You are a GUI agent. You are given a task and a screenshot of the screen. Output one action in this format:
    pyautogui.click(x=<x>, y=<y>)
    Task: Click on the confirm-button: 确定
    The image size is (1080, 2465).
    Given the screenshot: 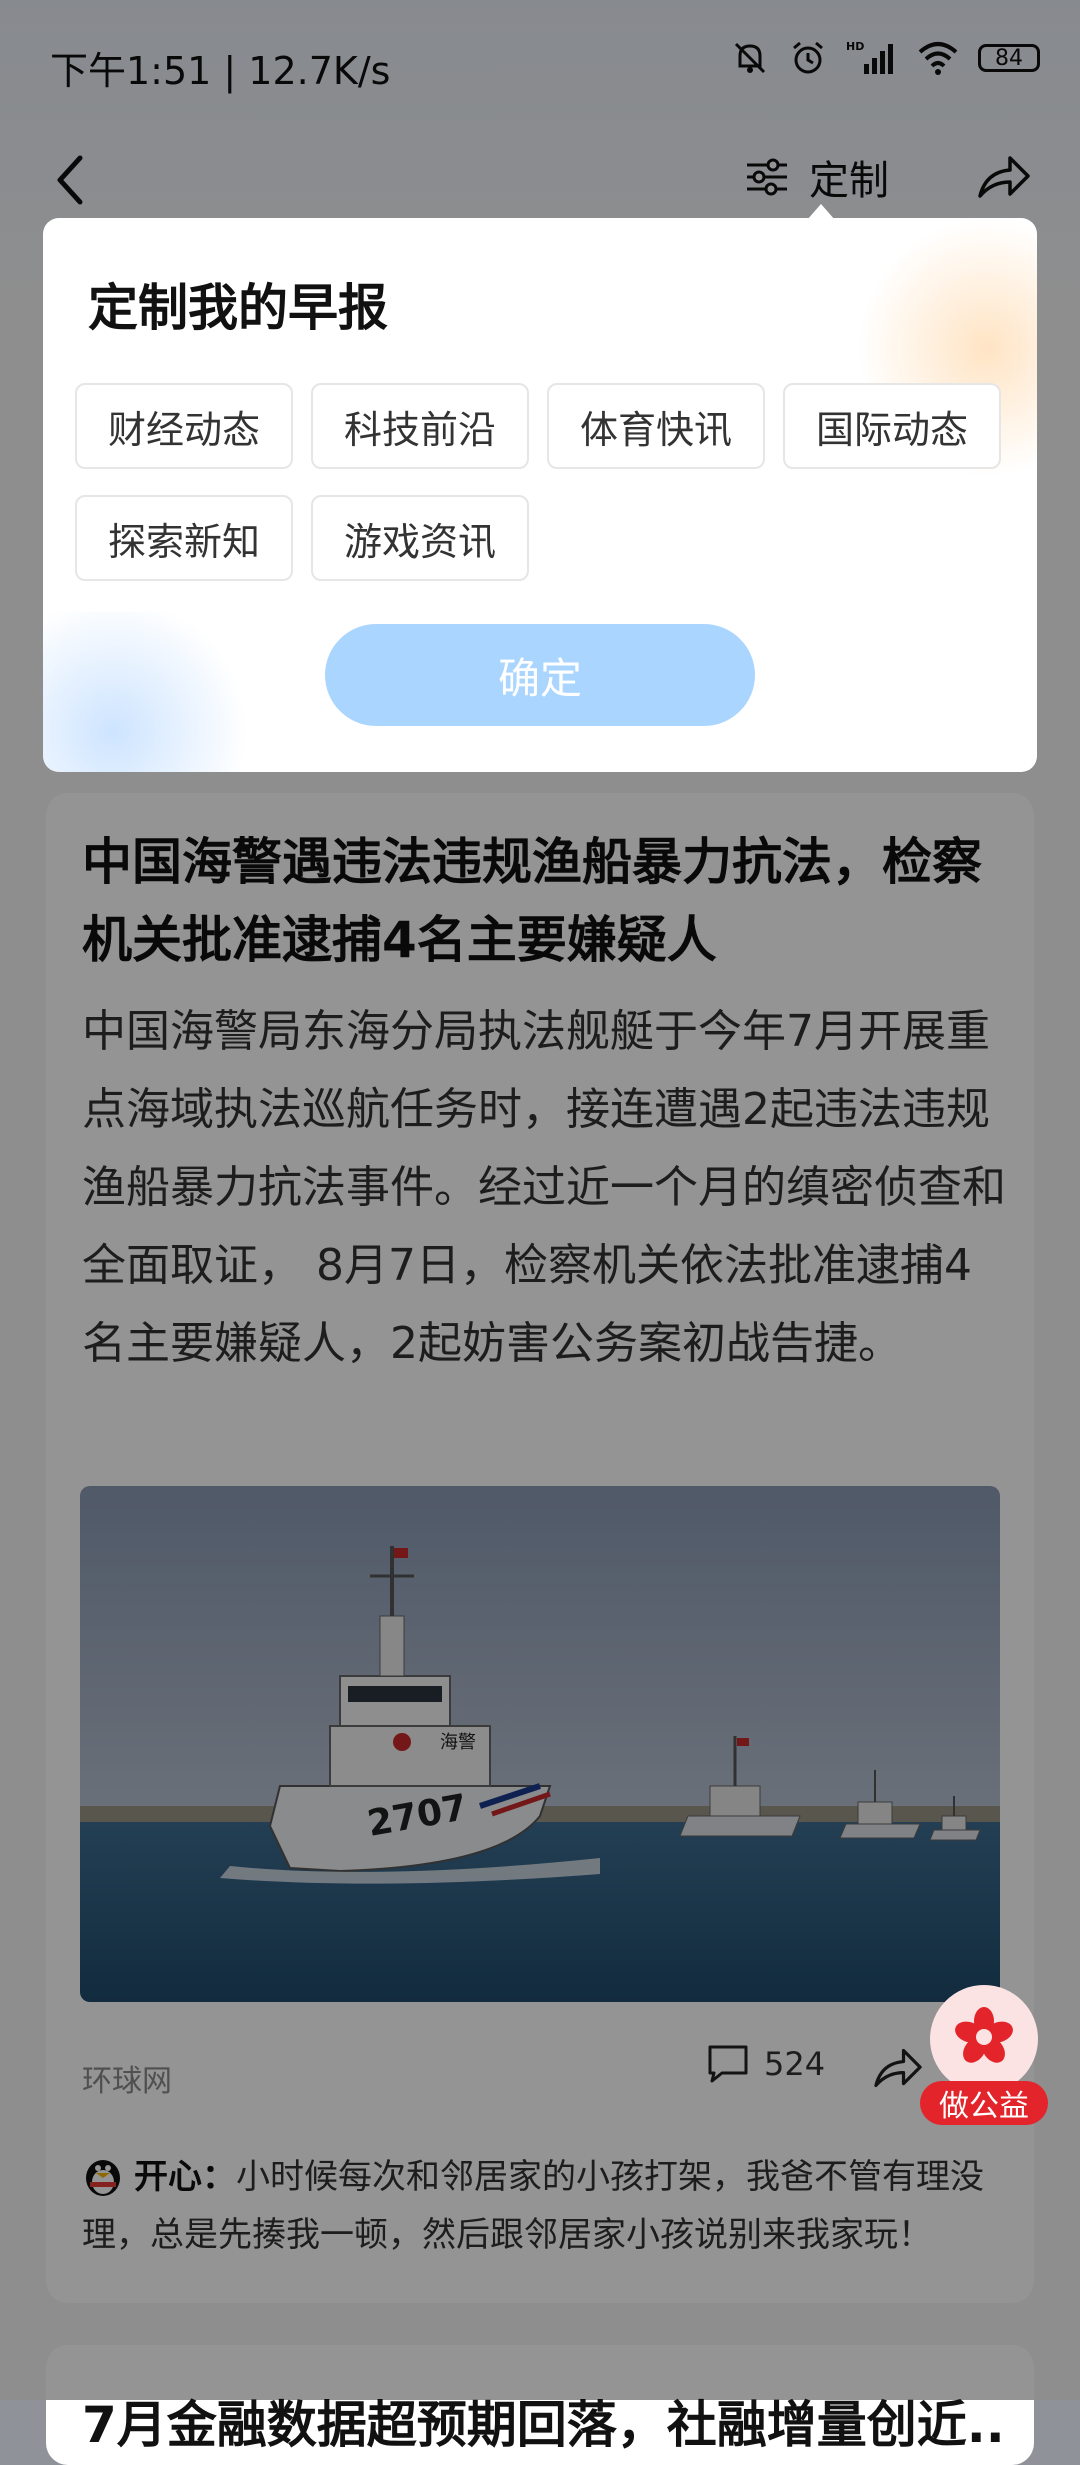 What is the action you would take?
    pyautogui.click(x=540, y=675)
    